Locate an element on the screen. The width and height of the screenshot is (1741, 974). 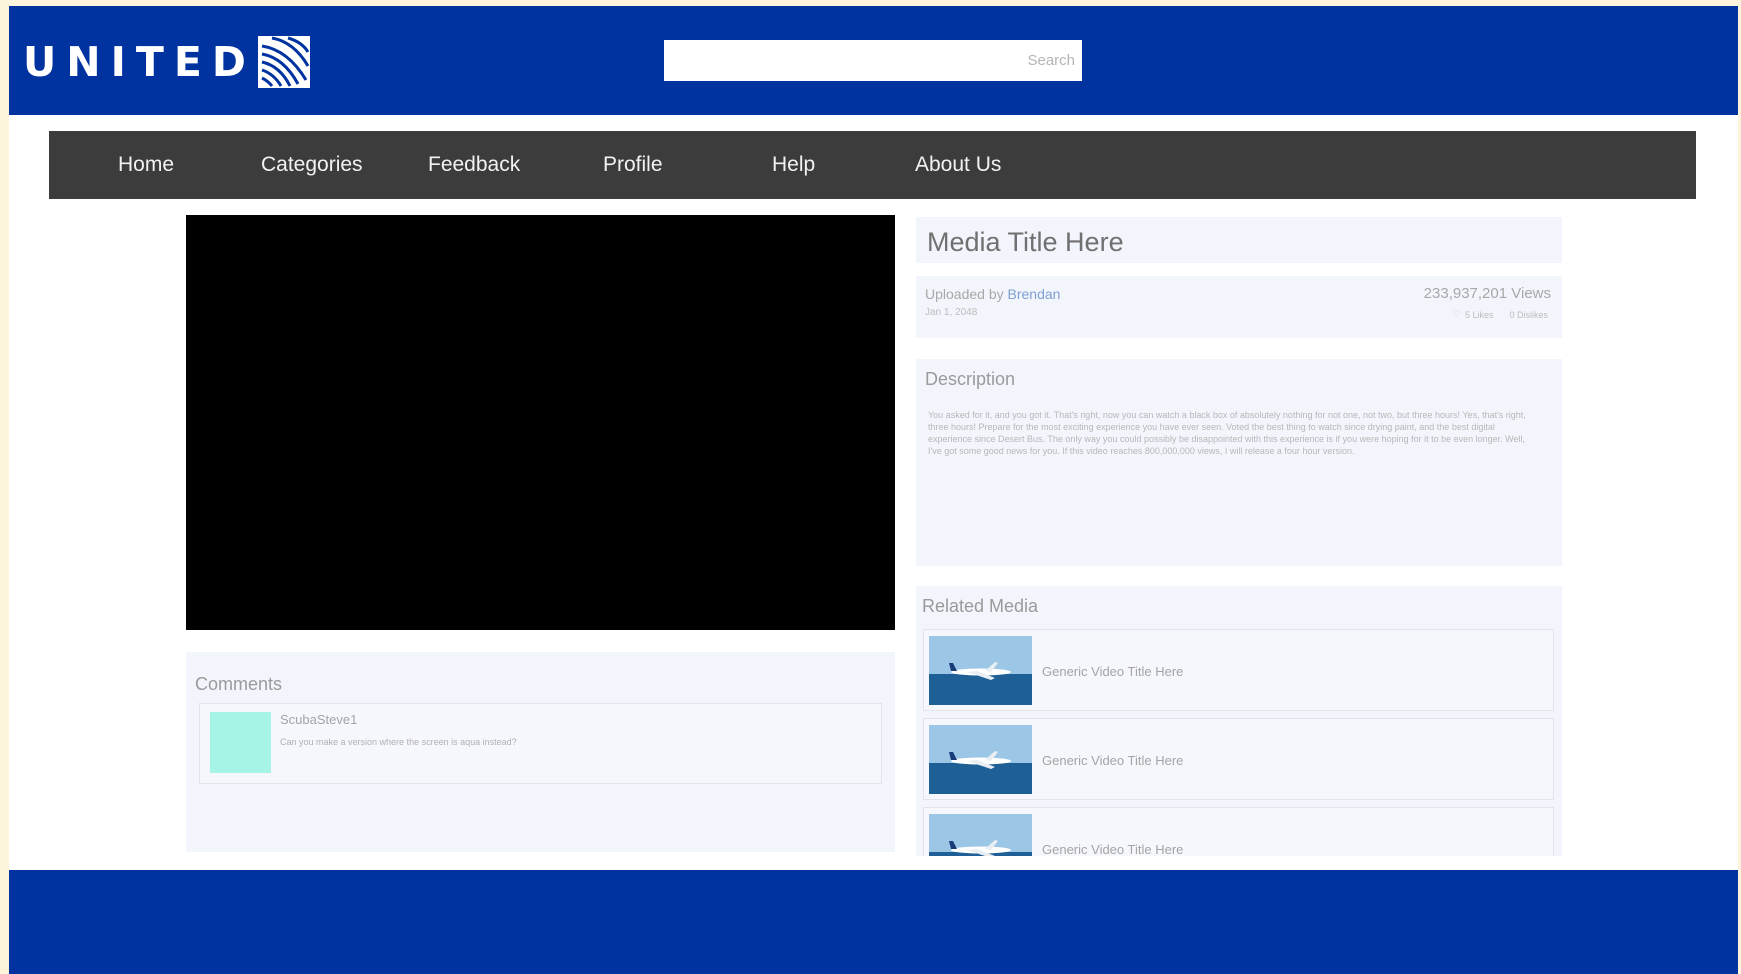
avatar is located at coordinates (240, 742).